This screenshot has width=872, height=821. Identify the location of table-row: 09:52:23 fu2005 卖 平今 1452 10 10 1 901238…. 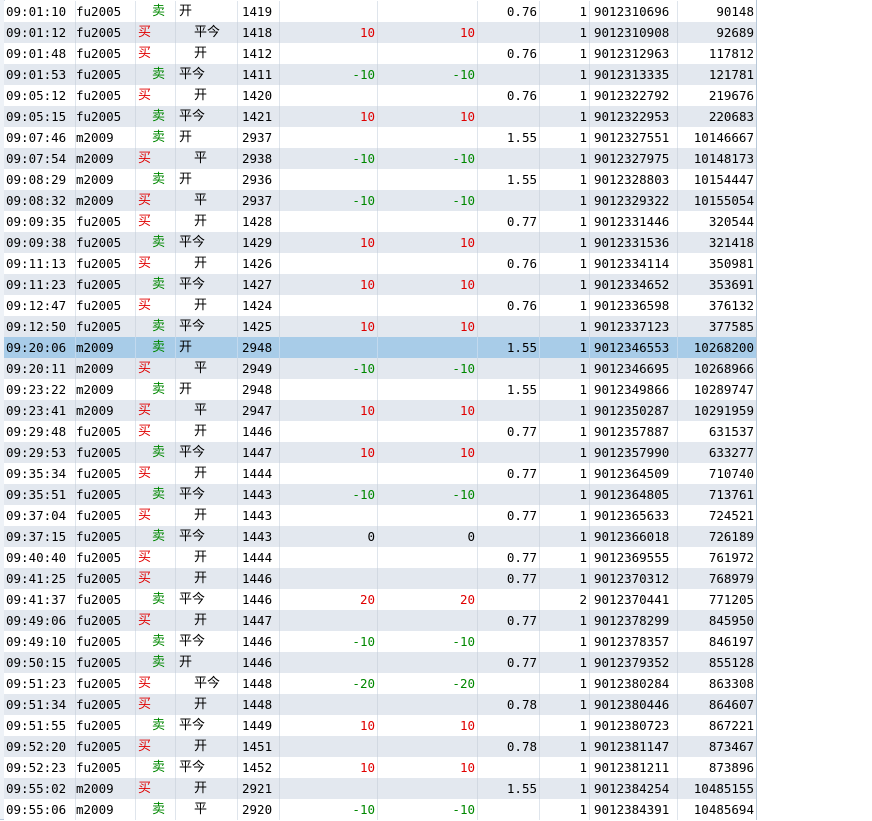
(380, 767).